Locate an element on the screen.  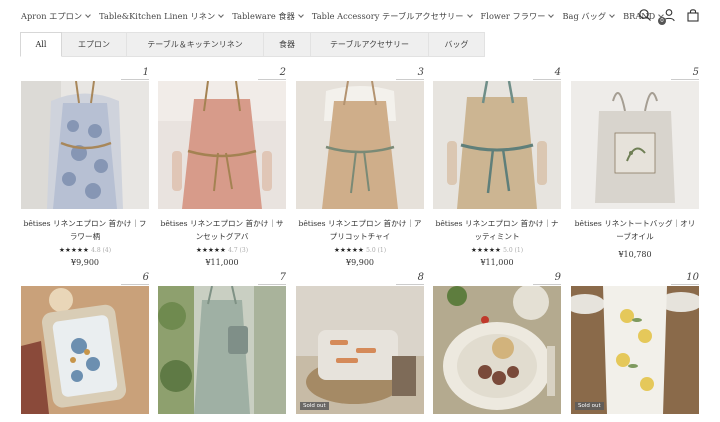
product-card: 6 is located at coordinates (85, 343).